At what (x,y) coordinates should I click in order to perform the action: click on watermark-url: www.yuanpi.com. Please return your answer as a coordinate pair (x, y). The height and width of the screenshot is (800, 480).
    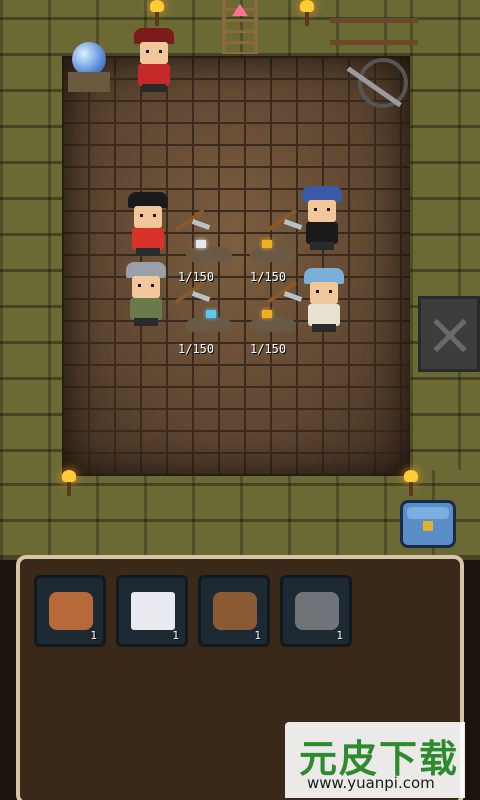
    Looking at the image, I should click on (371, 783).